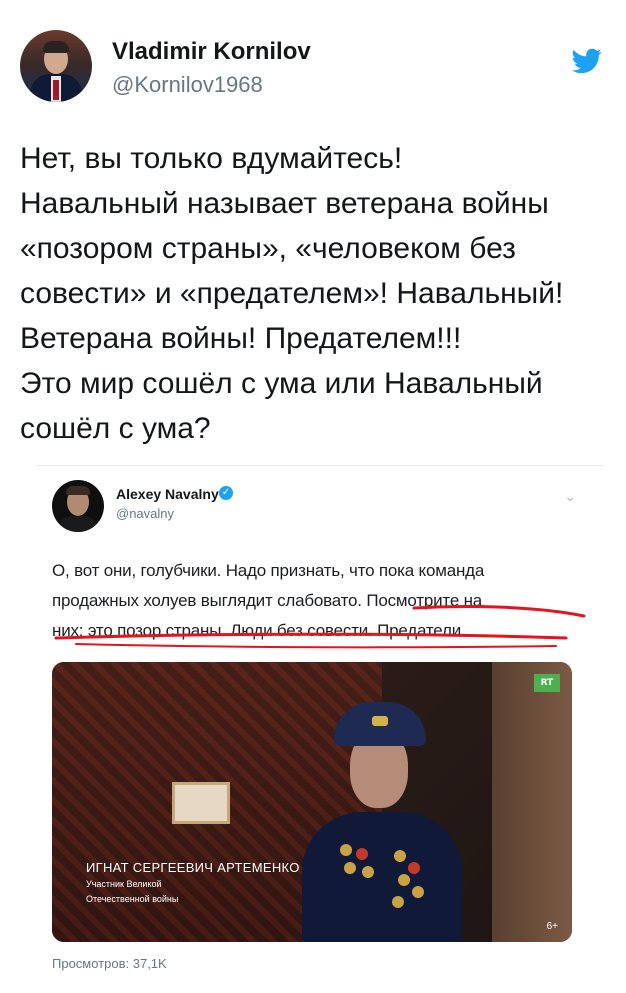  What do you see at coordinates (124, 884) in the screenshot?
I see `person-title-1: Участник Великой` at bounding box center [124, 884].